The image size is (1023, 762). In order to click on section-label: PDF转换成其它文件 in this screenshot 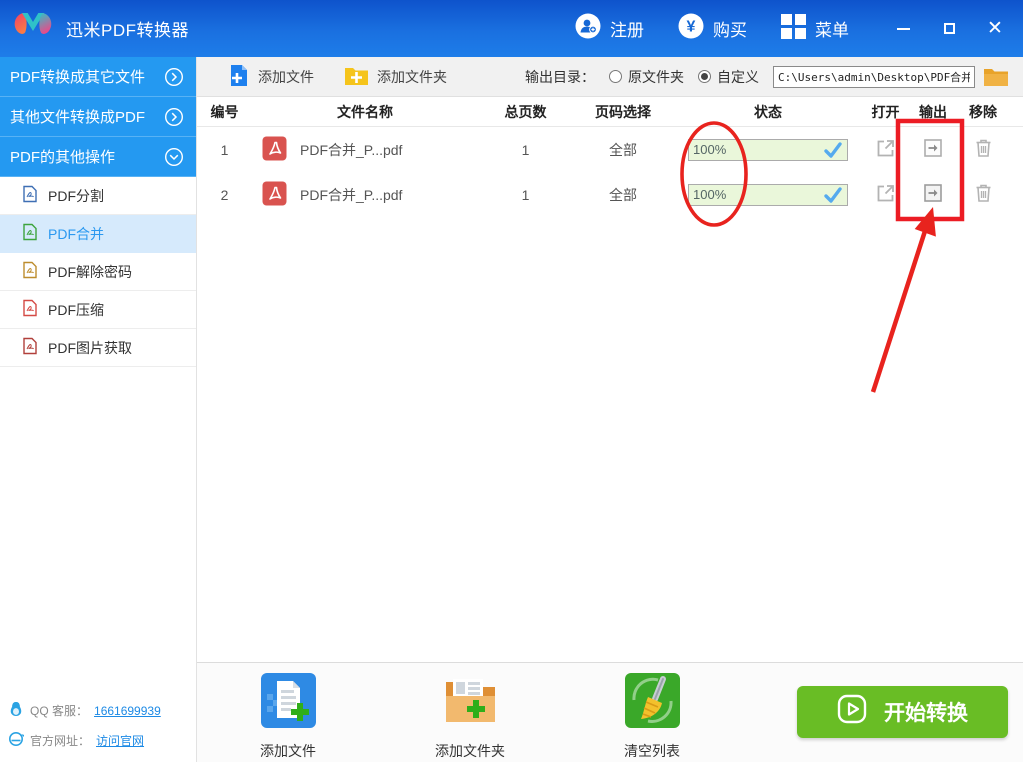, I will do `click(78, 77)`.